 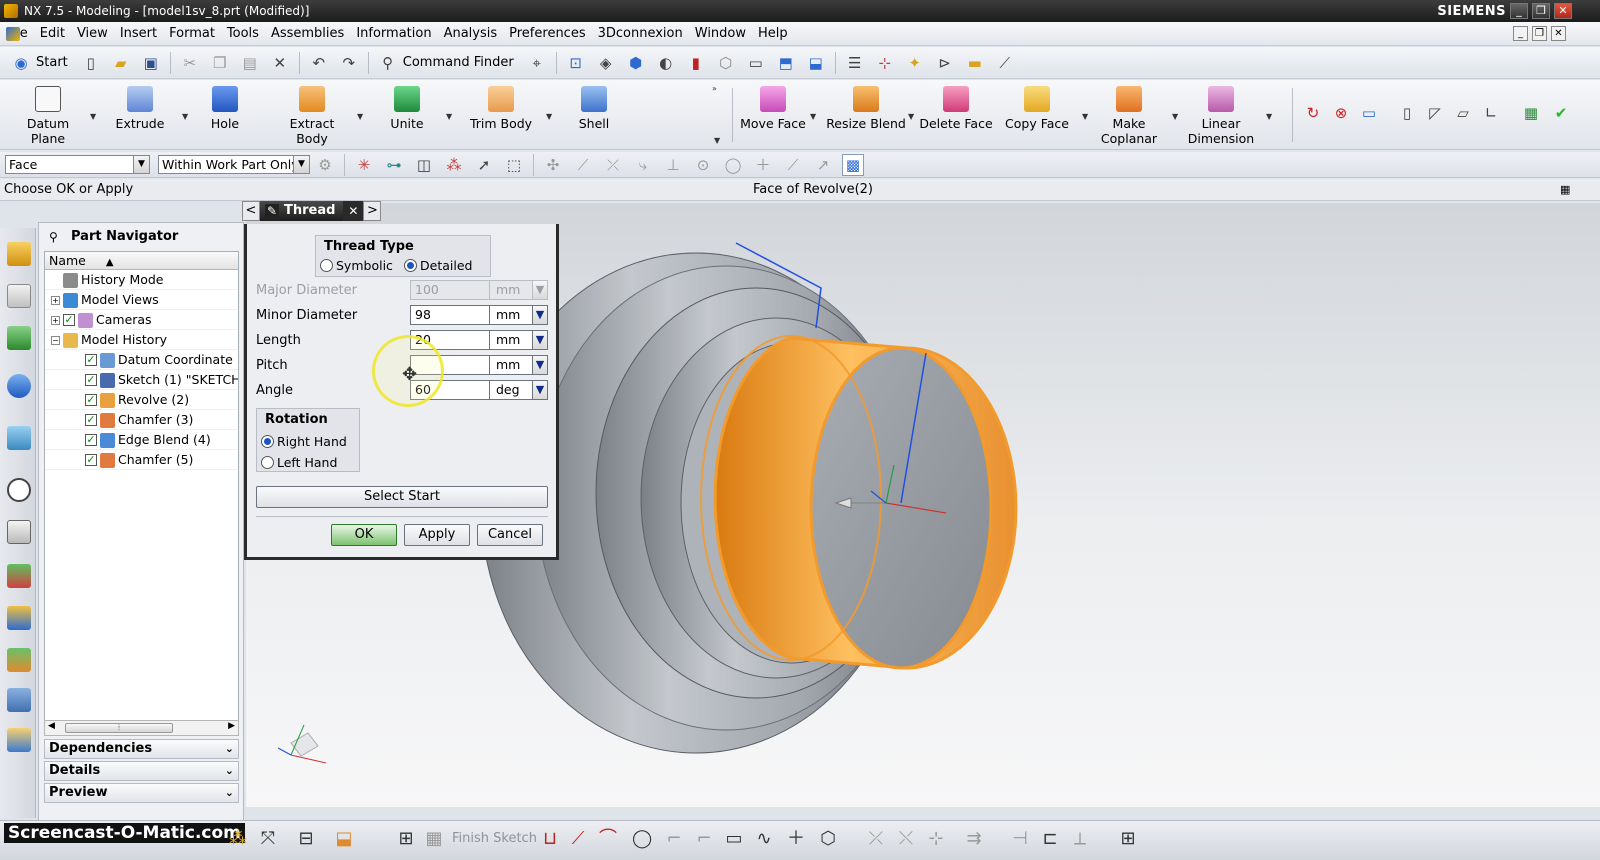 What do you see at coordinates (410, 265) in the screenshot?
I see `detailed-radio-dot` at bounding box center [410, 265].